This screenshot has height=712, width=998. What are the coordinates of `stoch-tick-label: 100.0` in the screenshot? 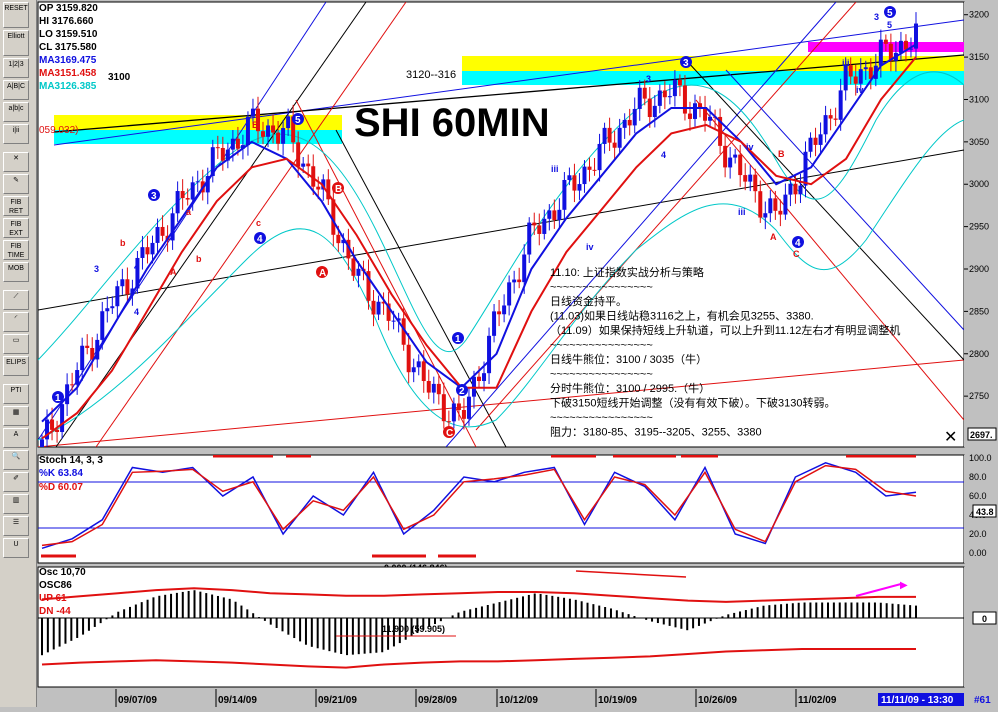 It's located at (980, 458).